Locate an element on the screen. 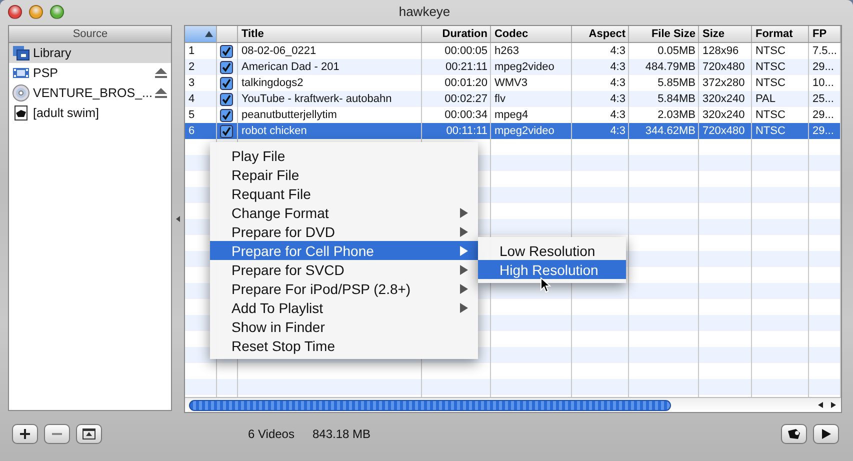 The height and width of the screenshot is (461, 853). menu-item: Change Format is located at coordinates (344, 212).